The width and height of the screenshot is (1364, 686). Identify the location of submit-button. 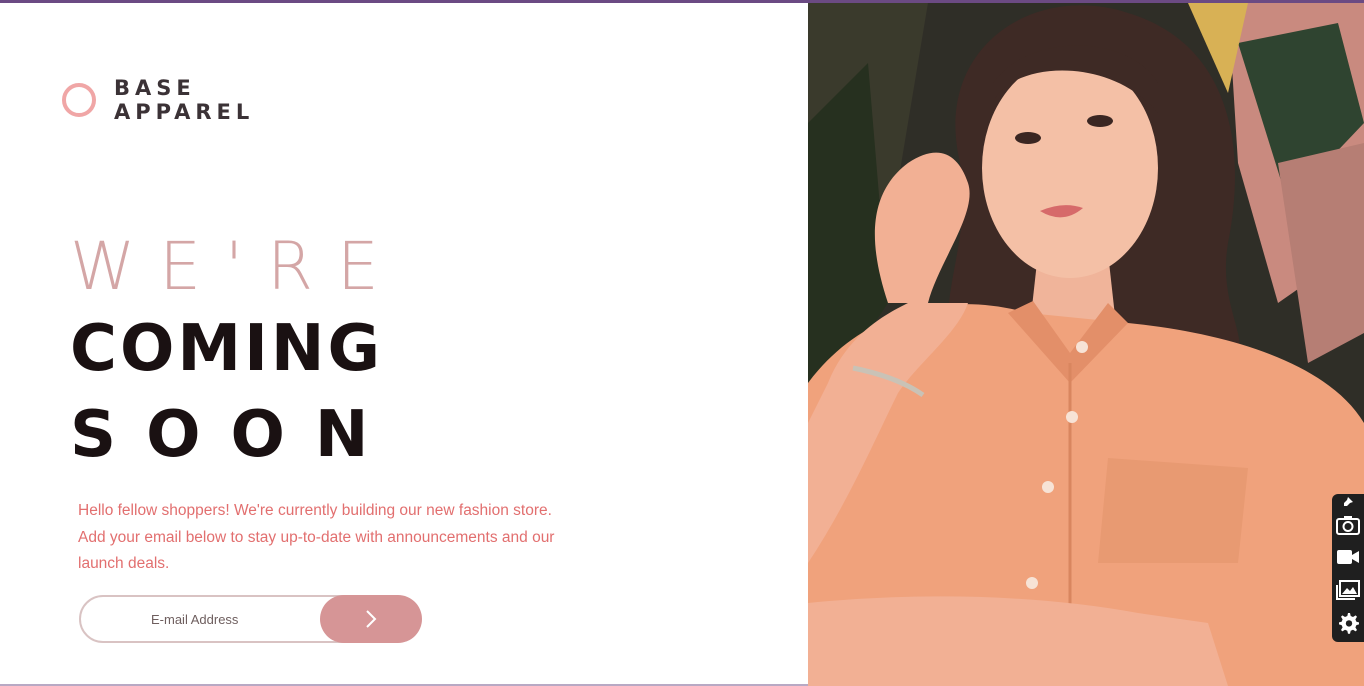
(371, 619).